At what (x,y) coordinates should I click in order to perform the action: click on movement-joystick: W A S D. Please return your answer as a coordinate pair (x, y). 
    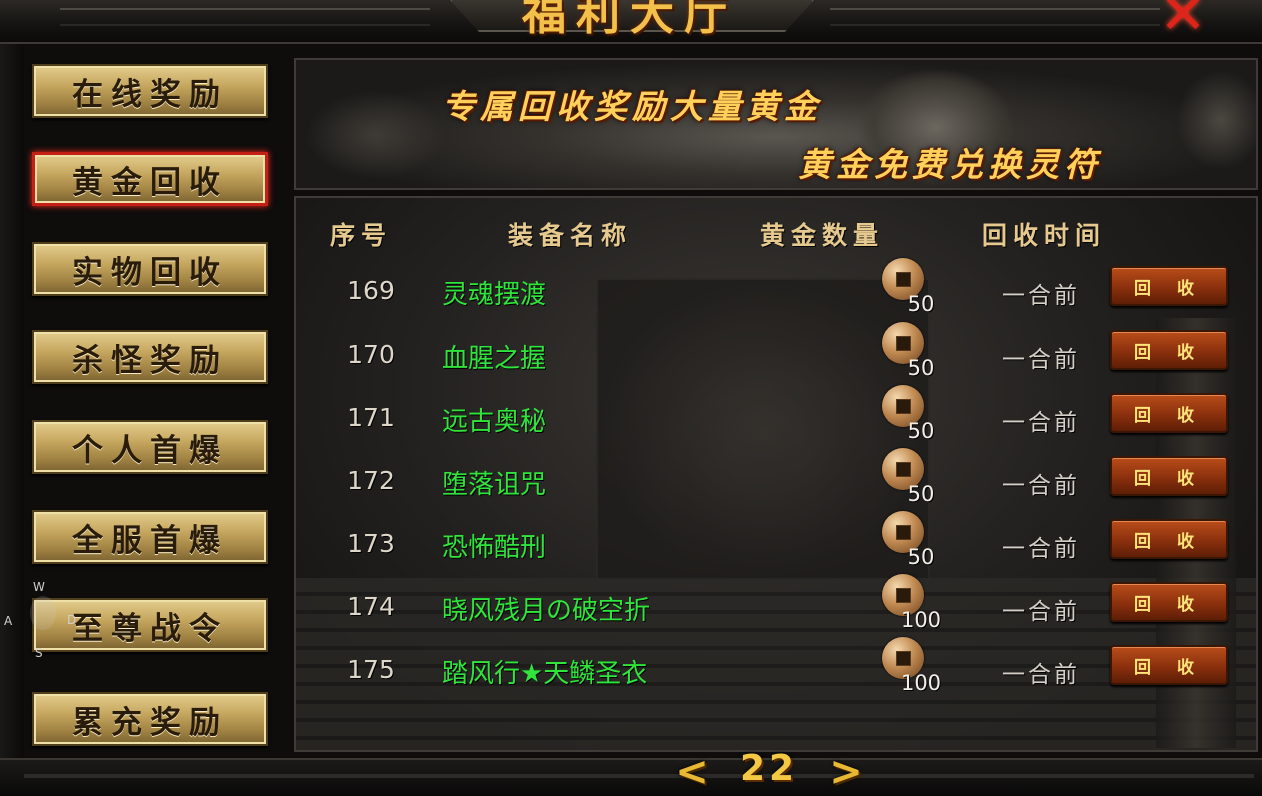
    Looking at the image, I should click on (40, 620).